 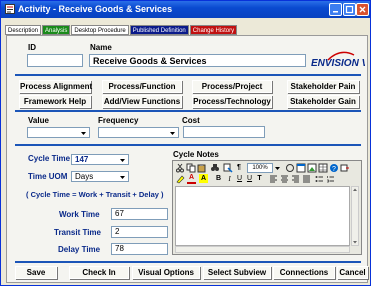 What do you see at coordinates (355, 242) in the screenshot?
I see `scroll-down-icon` at bounding box center [355, 242].